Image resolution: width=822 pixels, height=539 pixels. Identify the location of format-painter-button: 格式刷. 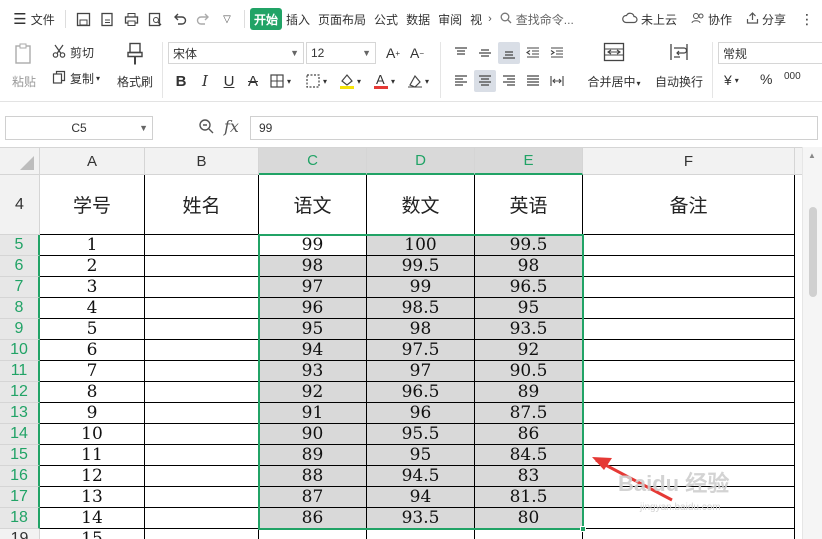
(135, 66).